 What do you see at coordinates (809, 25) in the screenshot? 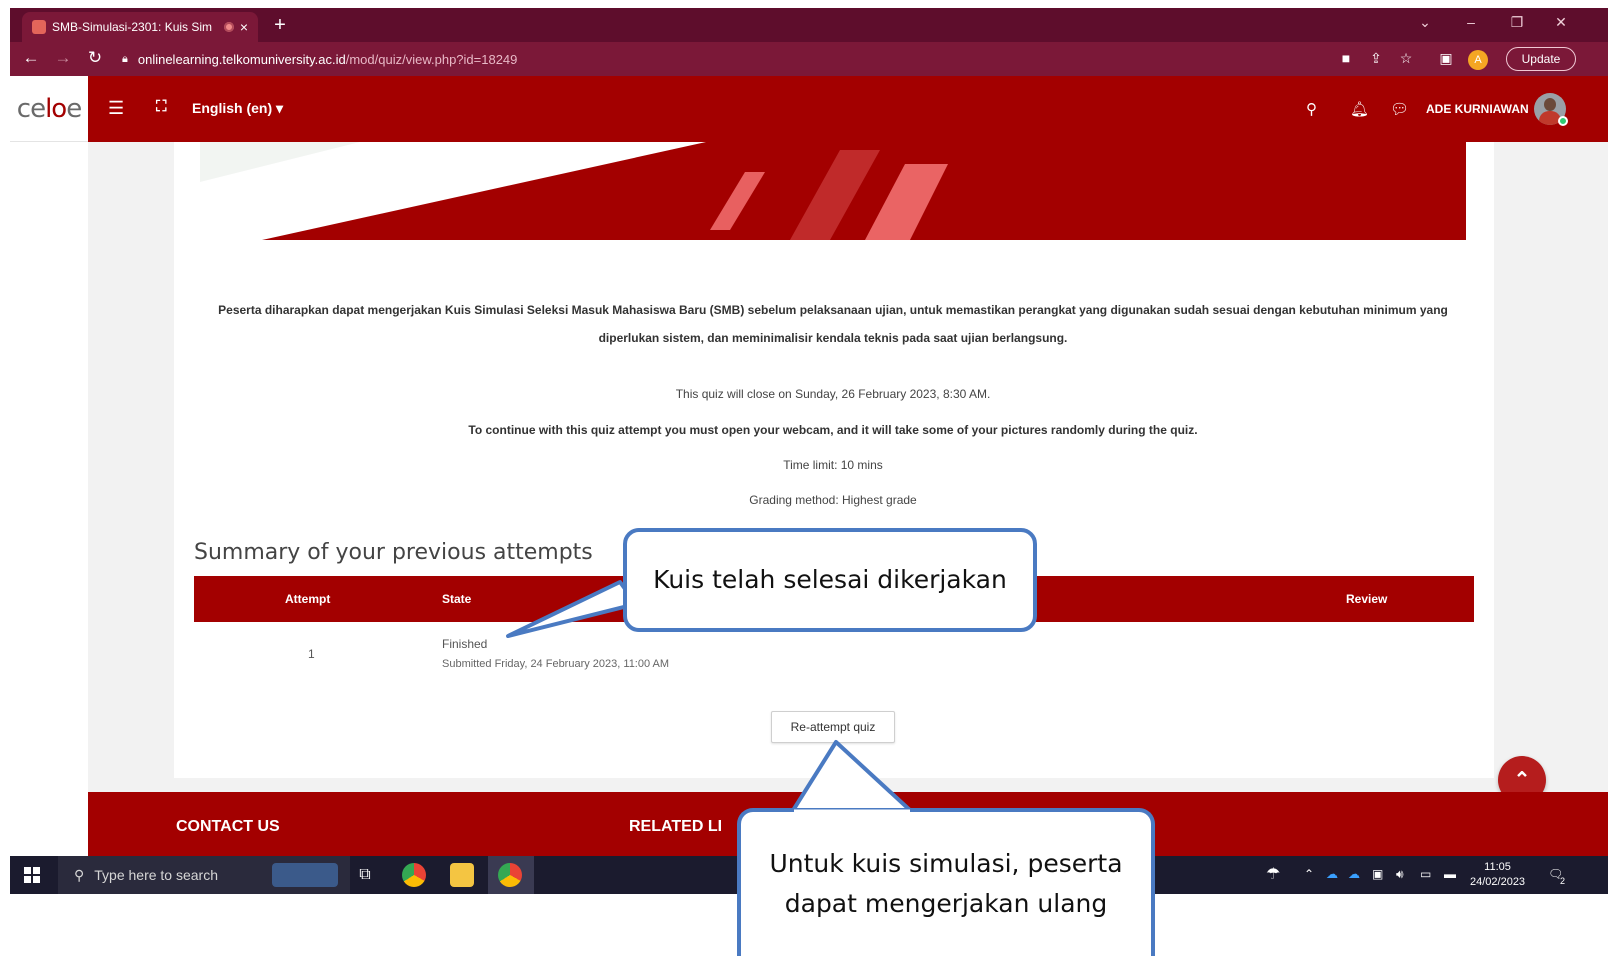
I see `browser-tab-bar: SMB-Simulasi-2301: Kuis Sim × + ⌄ – ❐ ✕` at bounding box center [809, 25].